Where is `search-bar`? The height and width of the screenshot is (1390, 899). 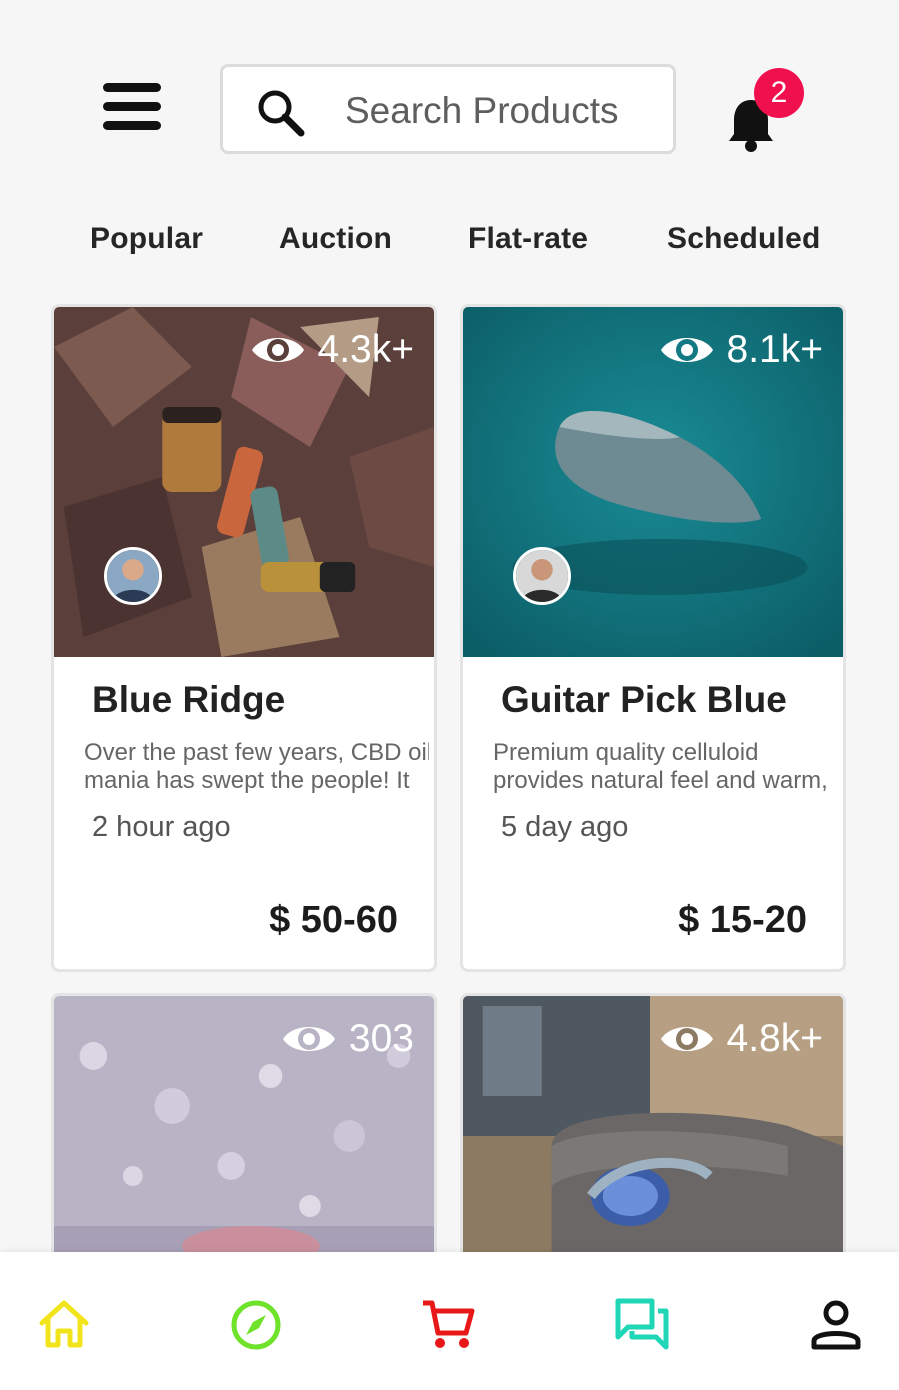 search-bar is located at coordinates (448, 109).